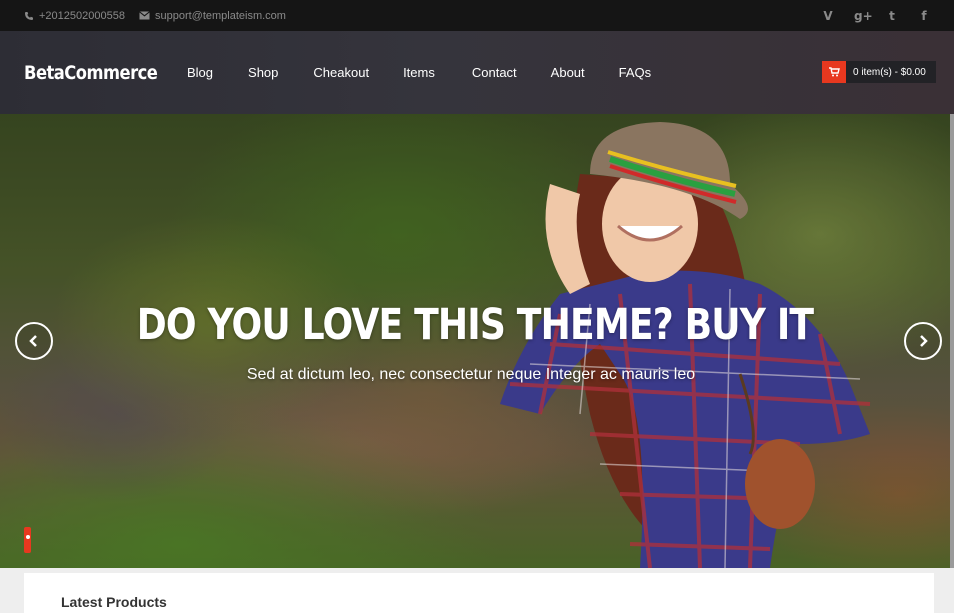  I want to click on slider-prev-button, so click(34, 341).